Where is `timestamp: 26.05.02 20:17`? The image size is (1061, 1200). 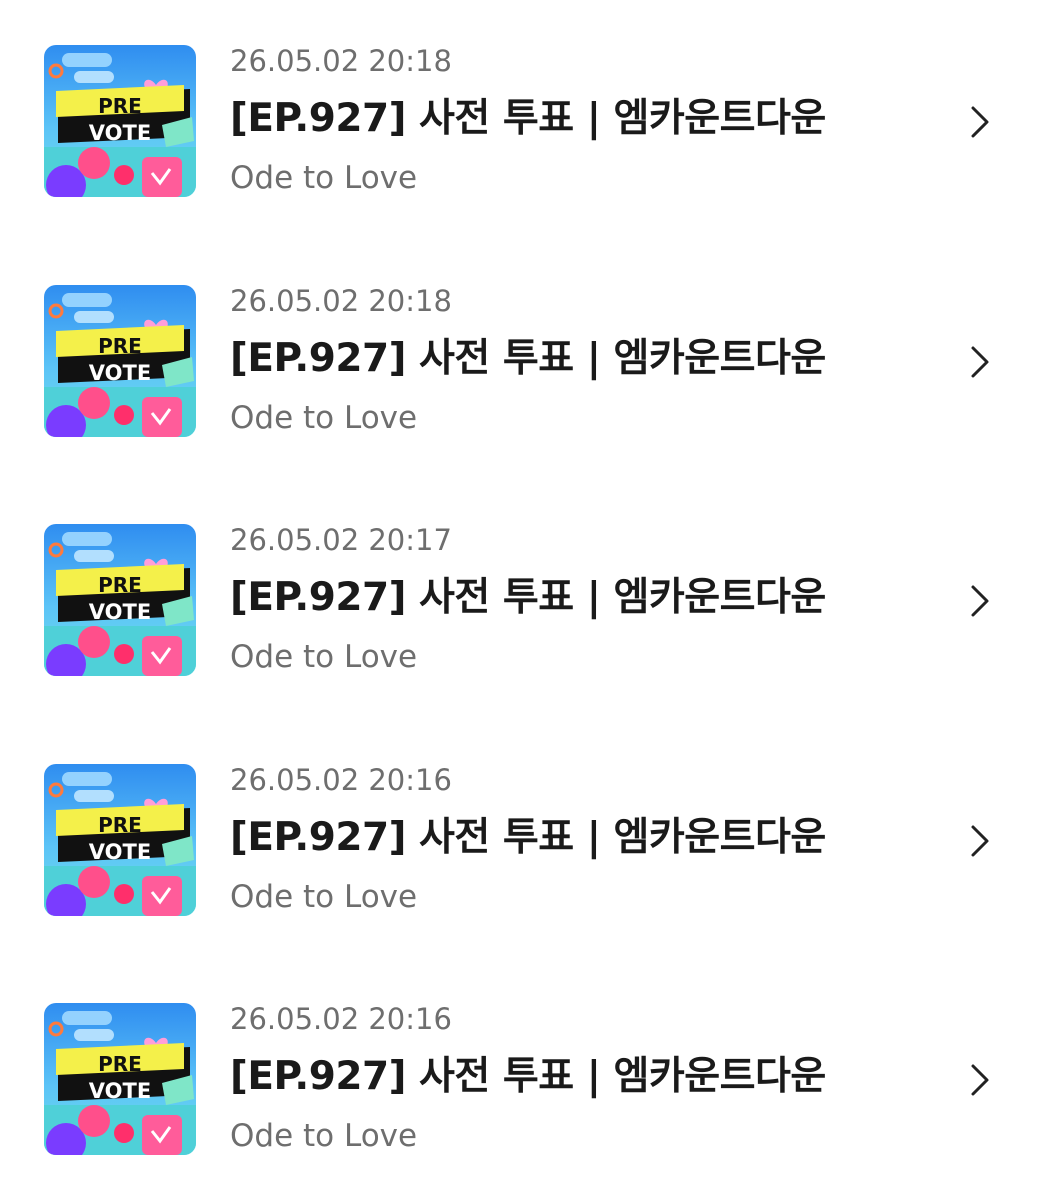 timestamp: 26.05.02 20:17 is located at coordinates (341, 540).